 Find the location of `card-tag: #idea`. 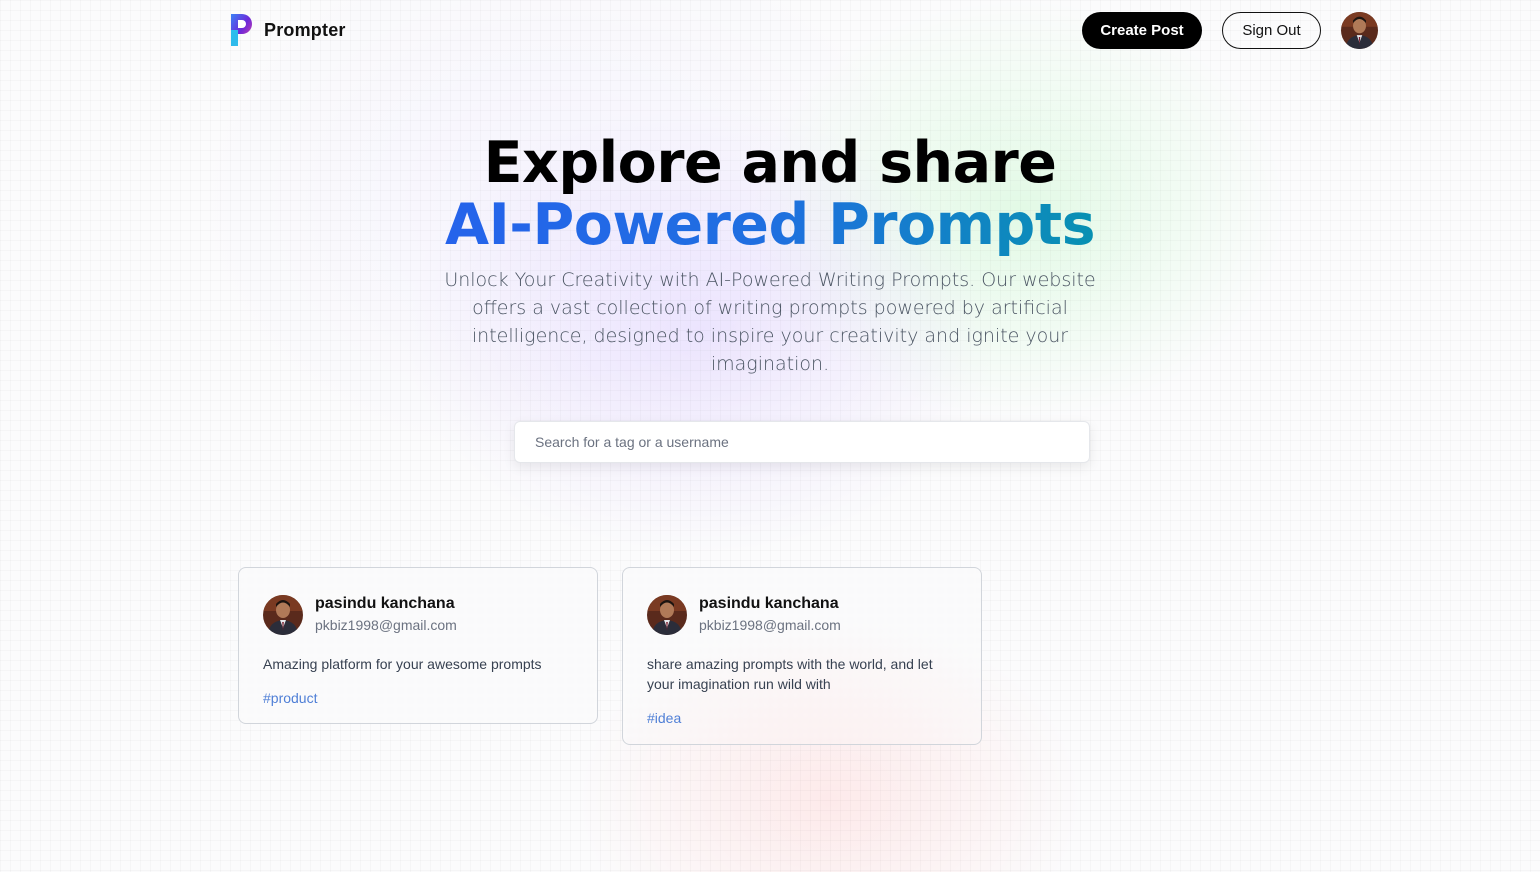

card-tag: #idea is located at coordinates (802, 718).